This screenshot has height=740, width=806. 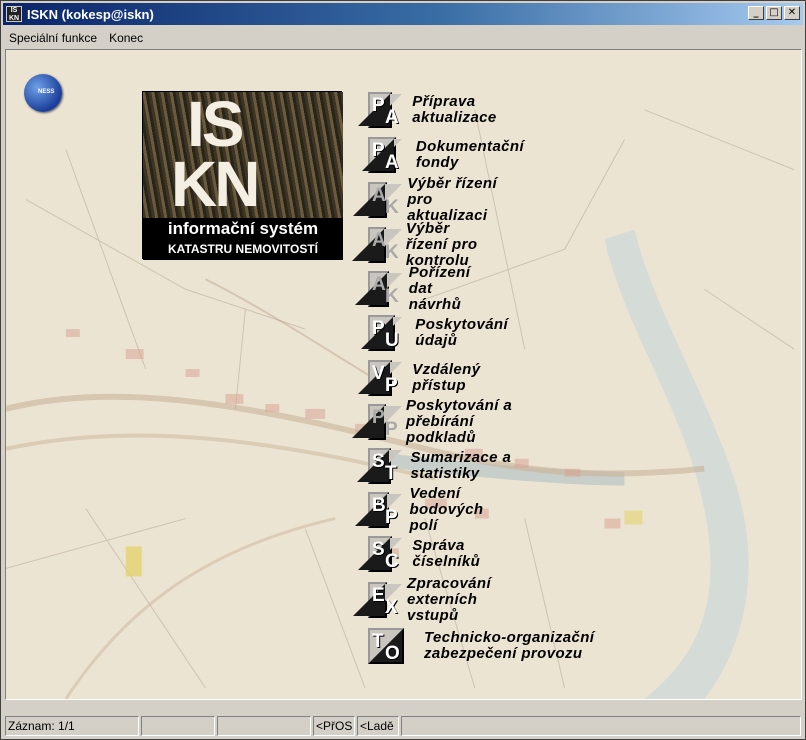 What do you see at coordinates (380, 378) in the screenshot?
I see `vp-module-icon: VP` at bounding box center [380, 378].